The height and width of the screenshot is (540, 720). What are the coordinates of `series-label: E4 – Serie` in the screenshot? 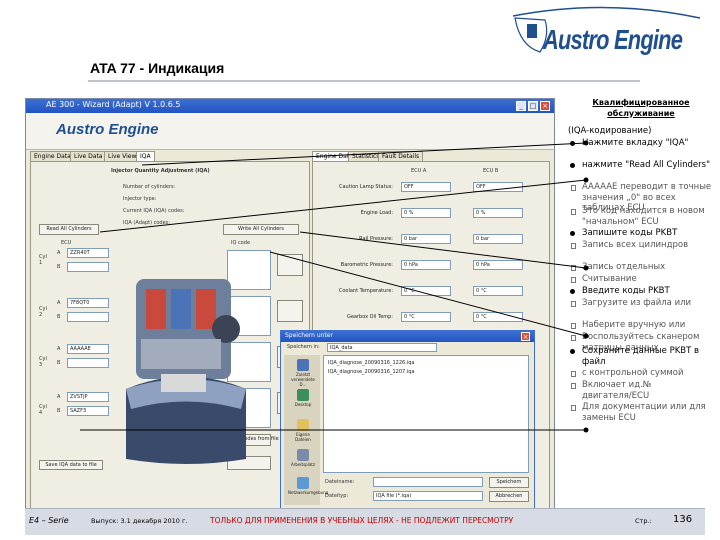 It's located at (49, 520).